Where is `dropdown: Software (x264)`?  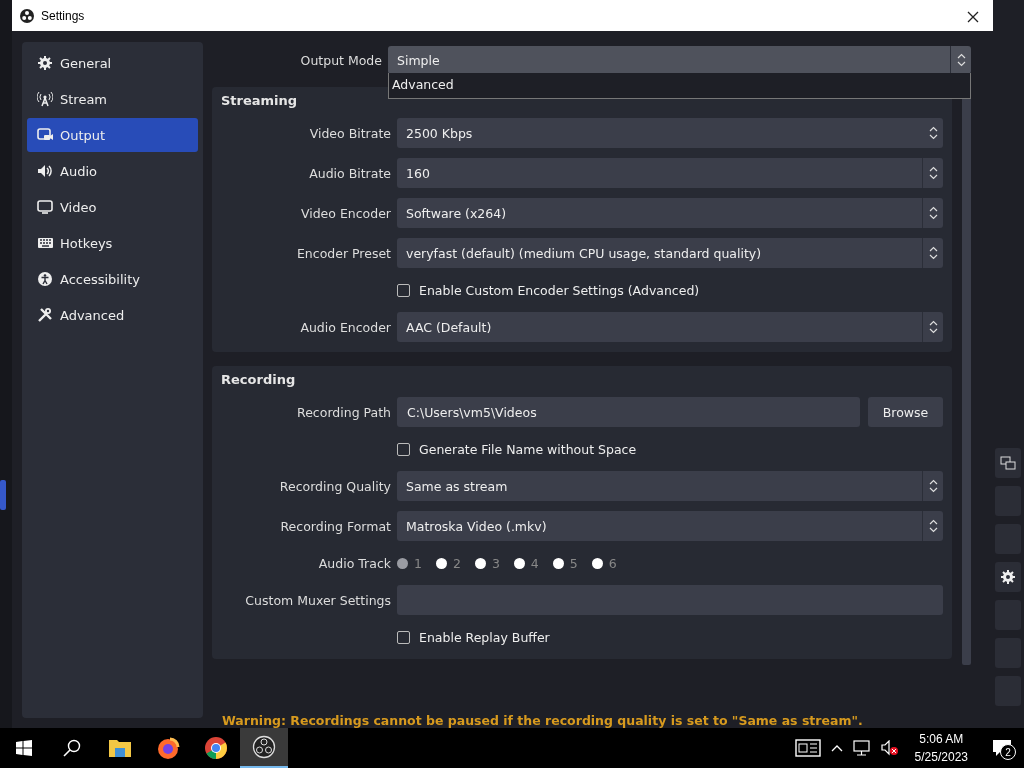 dropdown: Software (x264) is located at coordinates (670, 213).